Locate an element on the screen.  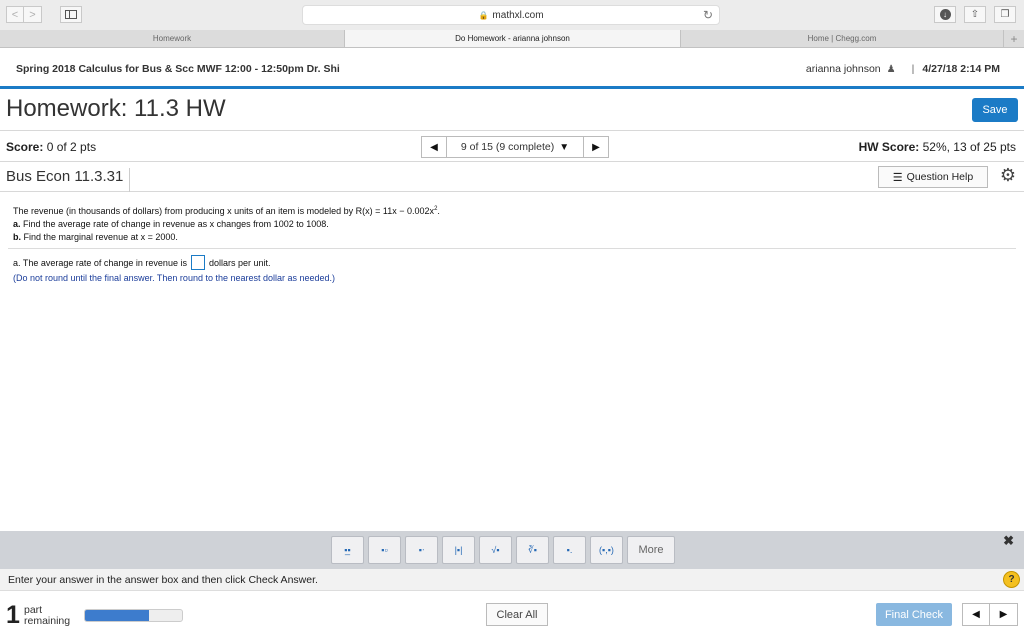
sidebar-toggle-button is located at coordinates (71, 14).